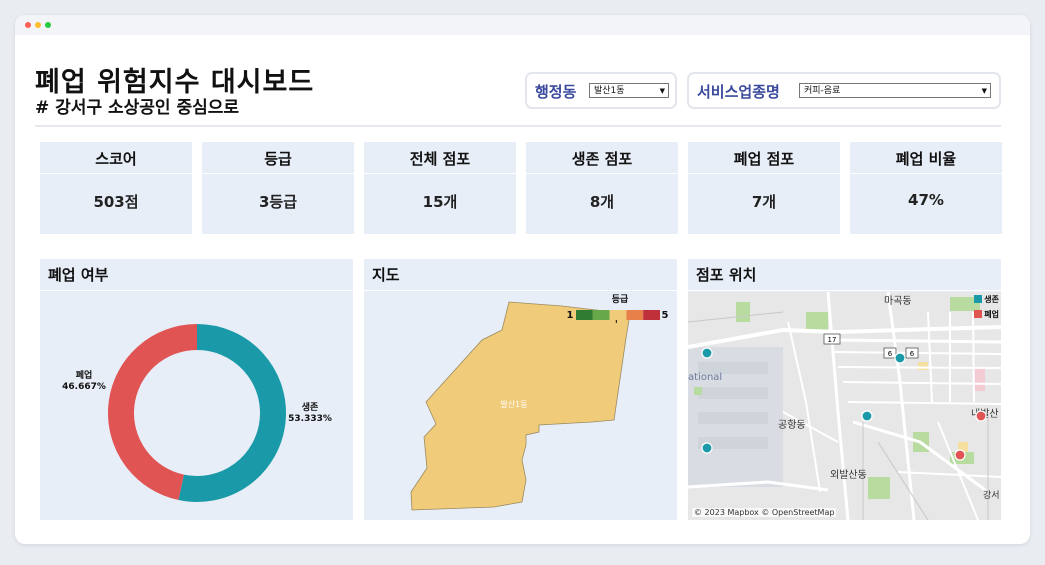 The height and width of the screenshot is (565, 1045). I want to click on kpi-label: 전체 점포, so click(440, 159).